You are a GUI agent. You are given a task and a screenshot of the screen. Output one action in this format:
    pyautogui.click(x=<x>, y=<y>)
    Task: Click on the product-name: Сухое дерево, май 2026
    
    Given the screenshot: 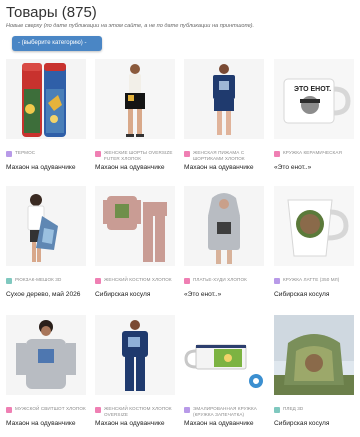 What is the action you would take?
    pyautogui.click(x=46, y=294)
    